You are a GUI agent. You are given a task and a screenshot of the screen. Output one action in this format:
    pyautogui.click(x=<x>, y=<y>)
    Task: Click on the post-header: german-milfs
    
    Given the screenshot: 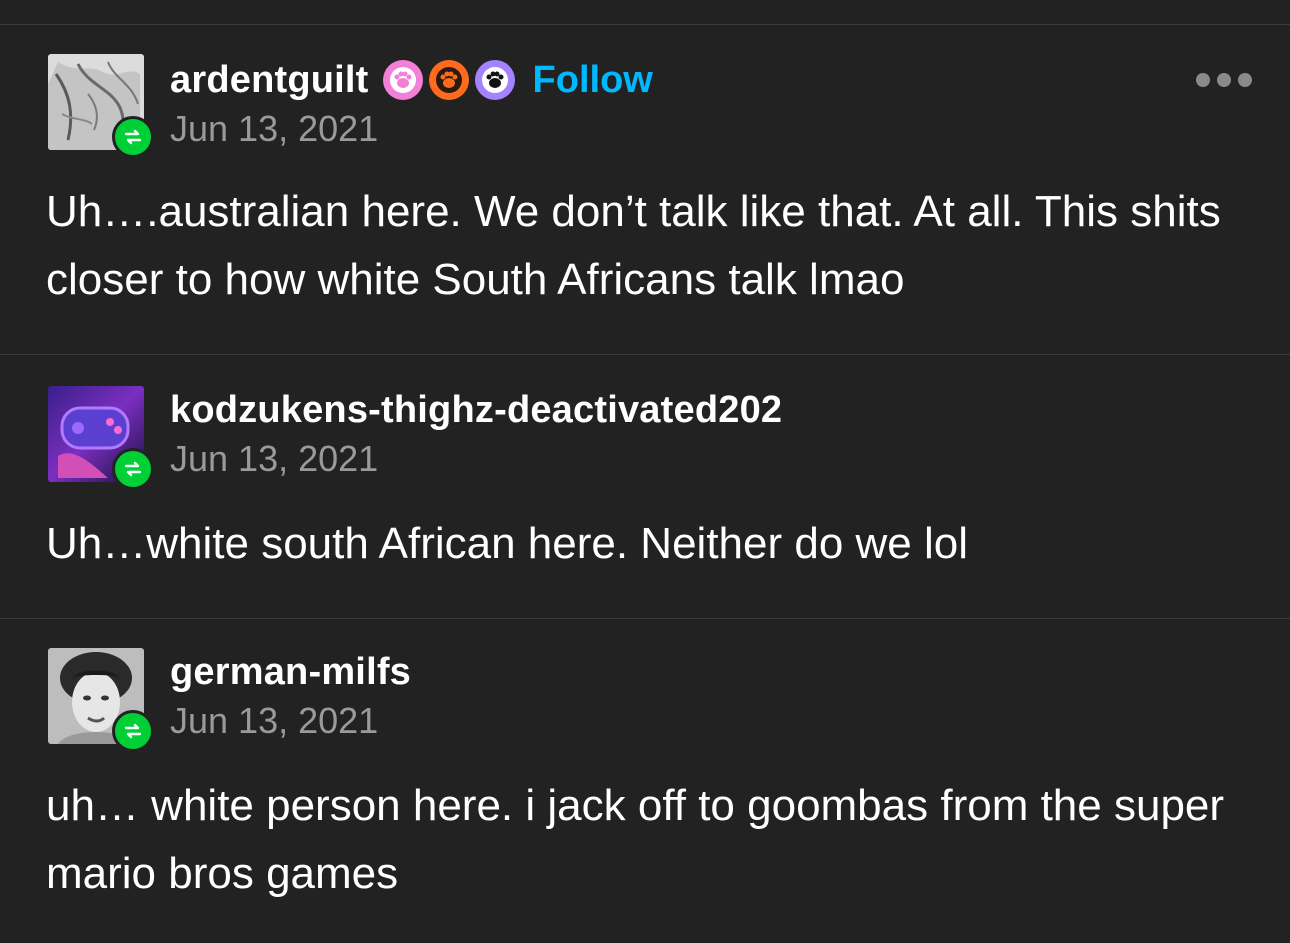 What is the action you would take?
    pyautogui.click(x=290, y=672)
    